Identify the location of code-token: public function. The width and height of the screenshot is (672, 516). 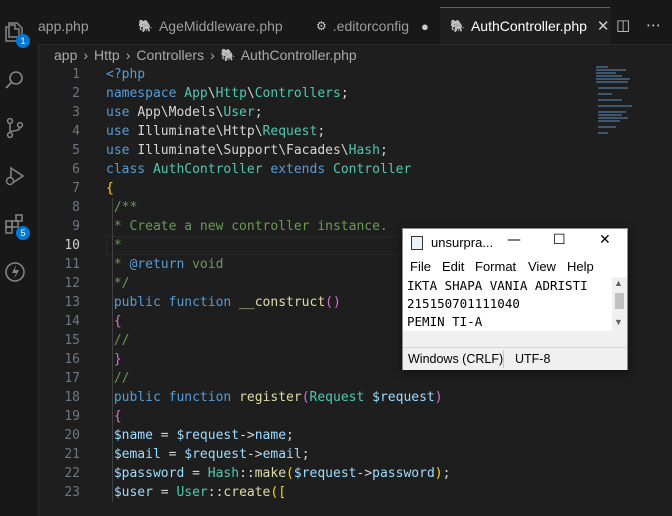
(173, 302).